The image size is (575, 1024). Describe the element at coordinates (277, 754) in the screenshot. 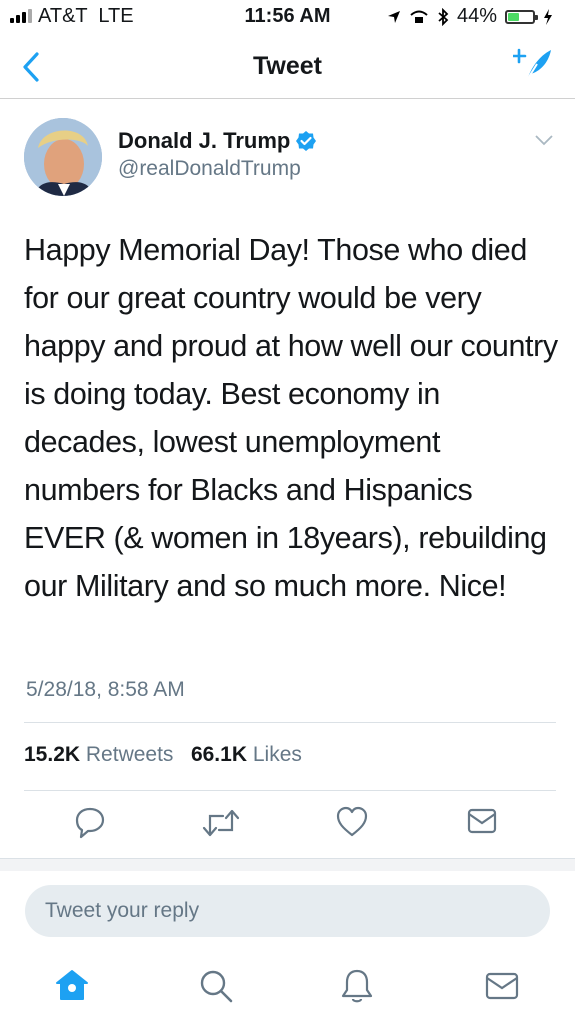

I see `likes-label: Likes` at that location.